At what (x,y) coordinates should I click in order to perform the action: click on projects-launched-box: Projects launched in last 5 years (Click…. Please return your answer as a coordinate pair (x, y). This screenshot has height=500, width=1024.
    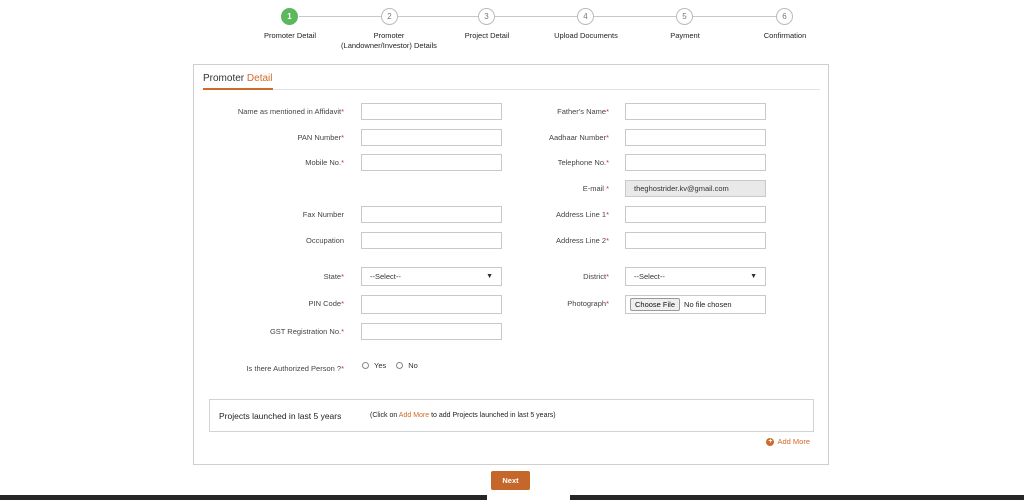
    Looking at the image, I should click on (511, 415).